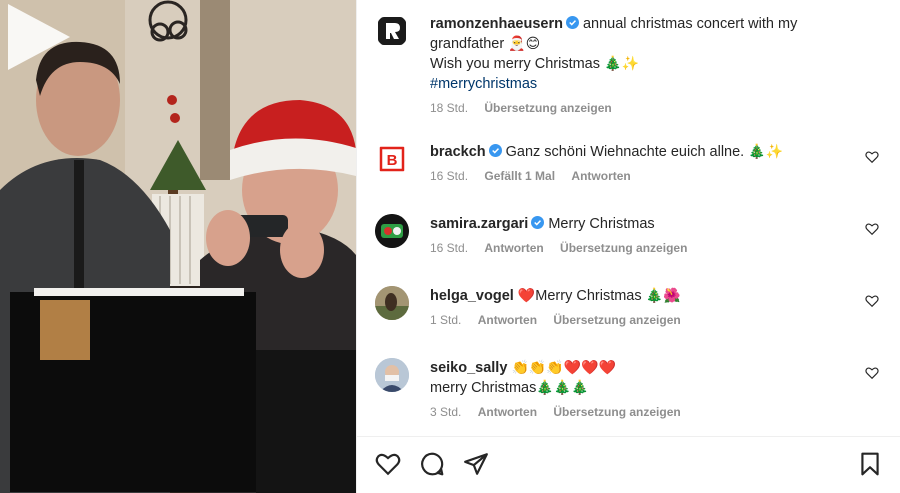 This screenshot has width=900, height=493. Describe the element at coordinates (432, 464) in the screenshot. I see `comment-bubble-icon` at that location.